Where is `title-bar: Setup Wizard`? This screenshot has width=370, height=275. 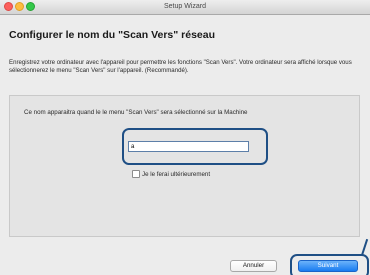 title-bar: Setup Wizard is located at coordinates (185, 7).